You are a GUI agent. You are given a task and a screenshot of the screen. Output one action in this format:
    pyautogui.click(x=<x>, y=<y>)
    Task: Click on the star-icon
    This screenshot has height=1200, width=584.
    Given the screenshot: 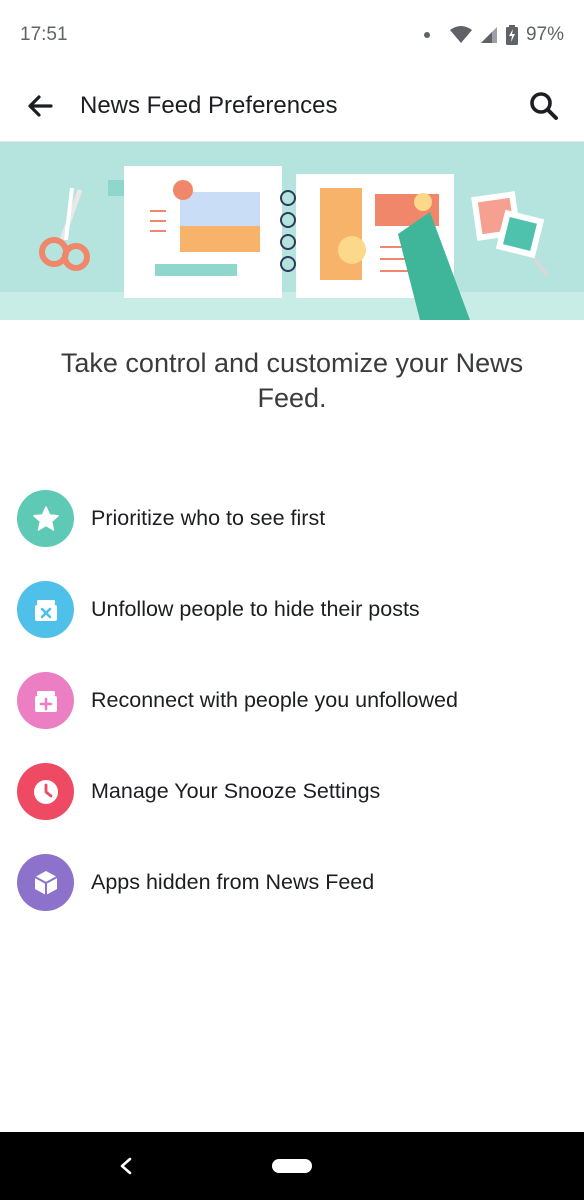 What is the action you would take?
    pyautogui.click(x=45, y=518)
    